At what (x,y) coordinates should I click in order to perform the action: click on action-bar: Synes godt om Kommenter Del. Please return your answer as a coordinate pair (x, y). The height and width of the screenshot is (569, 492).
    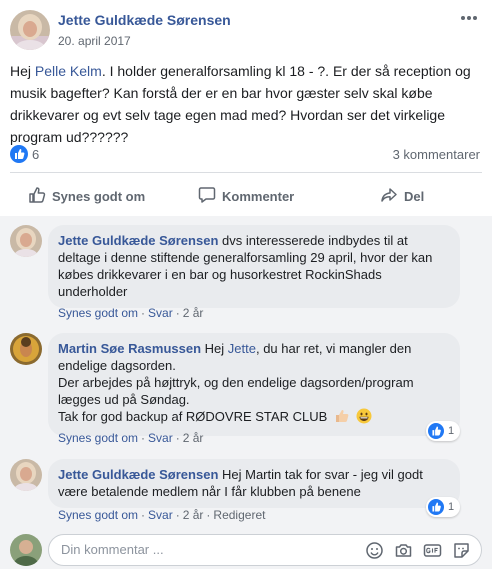
    Looking at the image, I should click on (246, 196).